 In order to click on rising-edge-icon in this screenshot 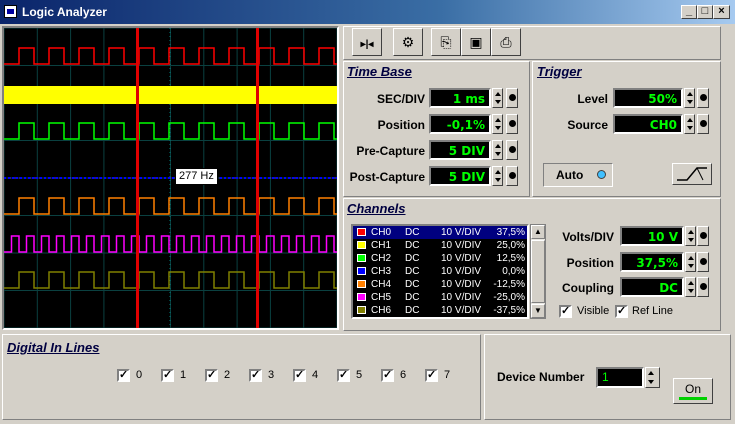, I will do `click(692, 174)`.